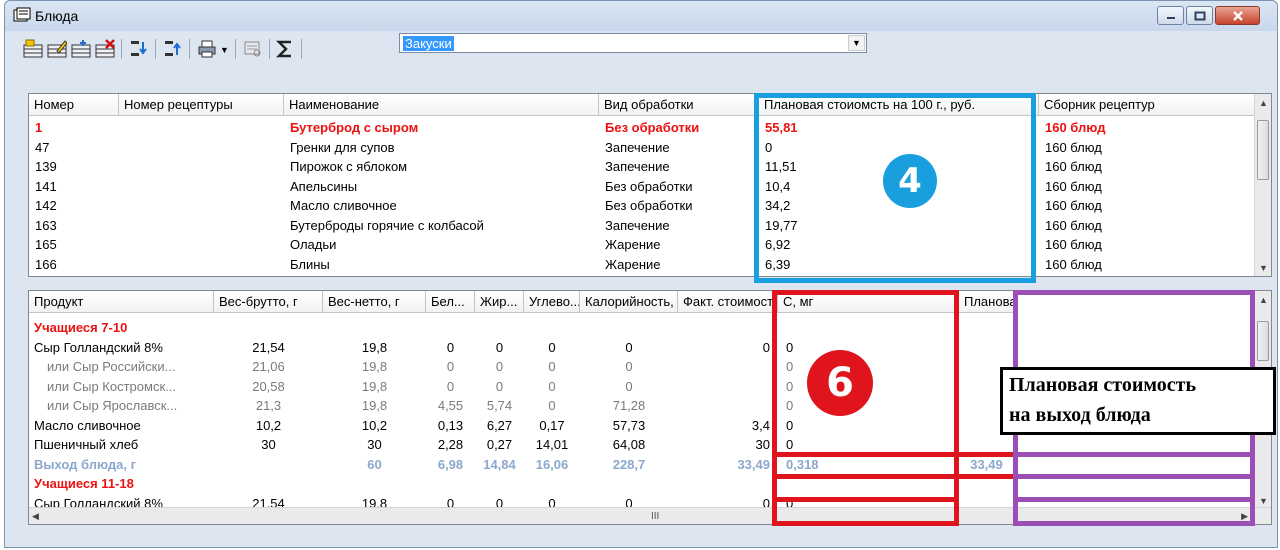 Image resolution: width=1280 pixels, height=550 pixels. What do you see at coordinates (760, 425) in the screenshot?
I see `cell-actual-cost: 3,4` at bounding box center [760, 425].